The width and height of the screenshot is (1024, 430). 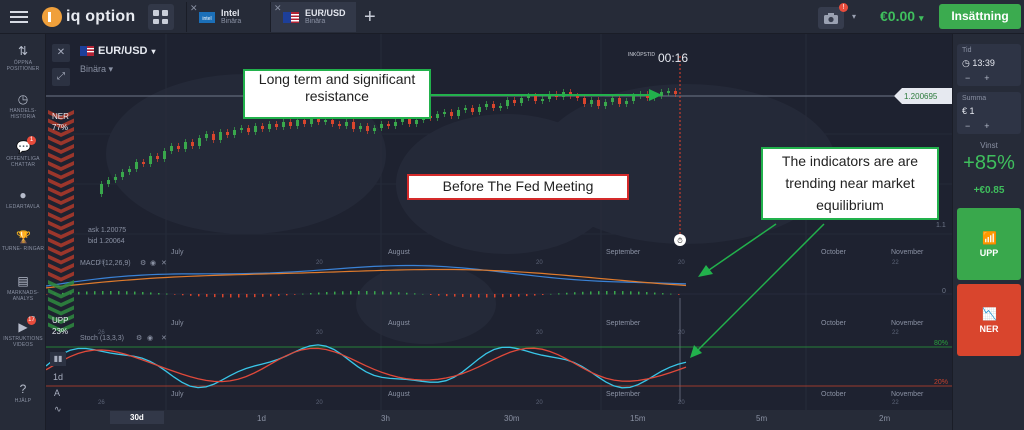 What do you see at coordinates (88, 17) in the screenshot?
I see `logo: iq option` at bounding box center [88, 17].